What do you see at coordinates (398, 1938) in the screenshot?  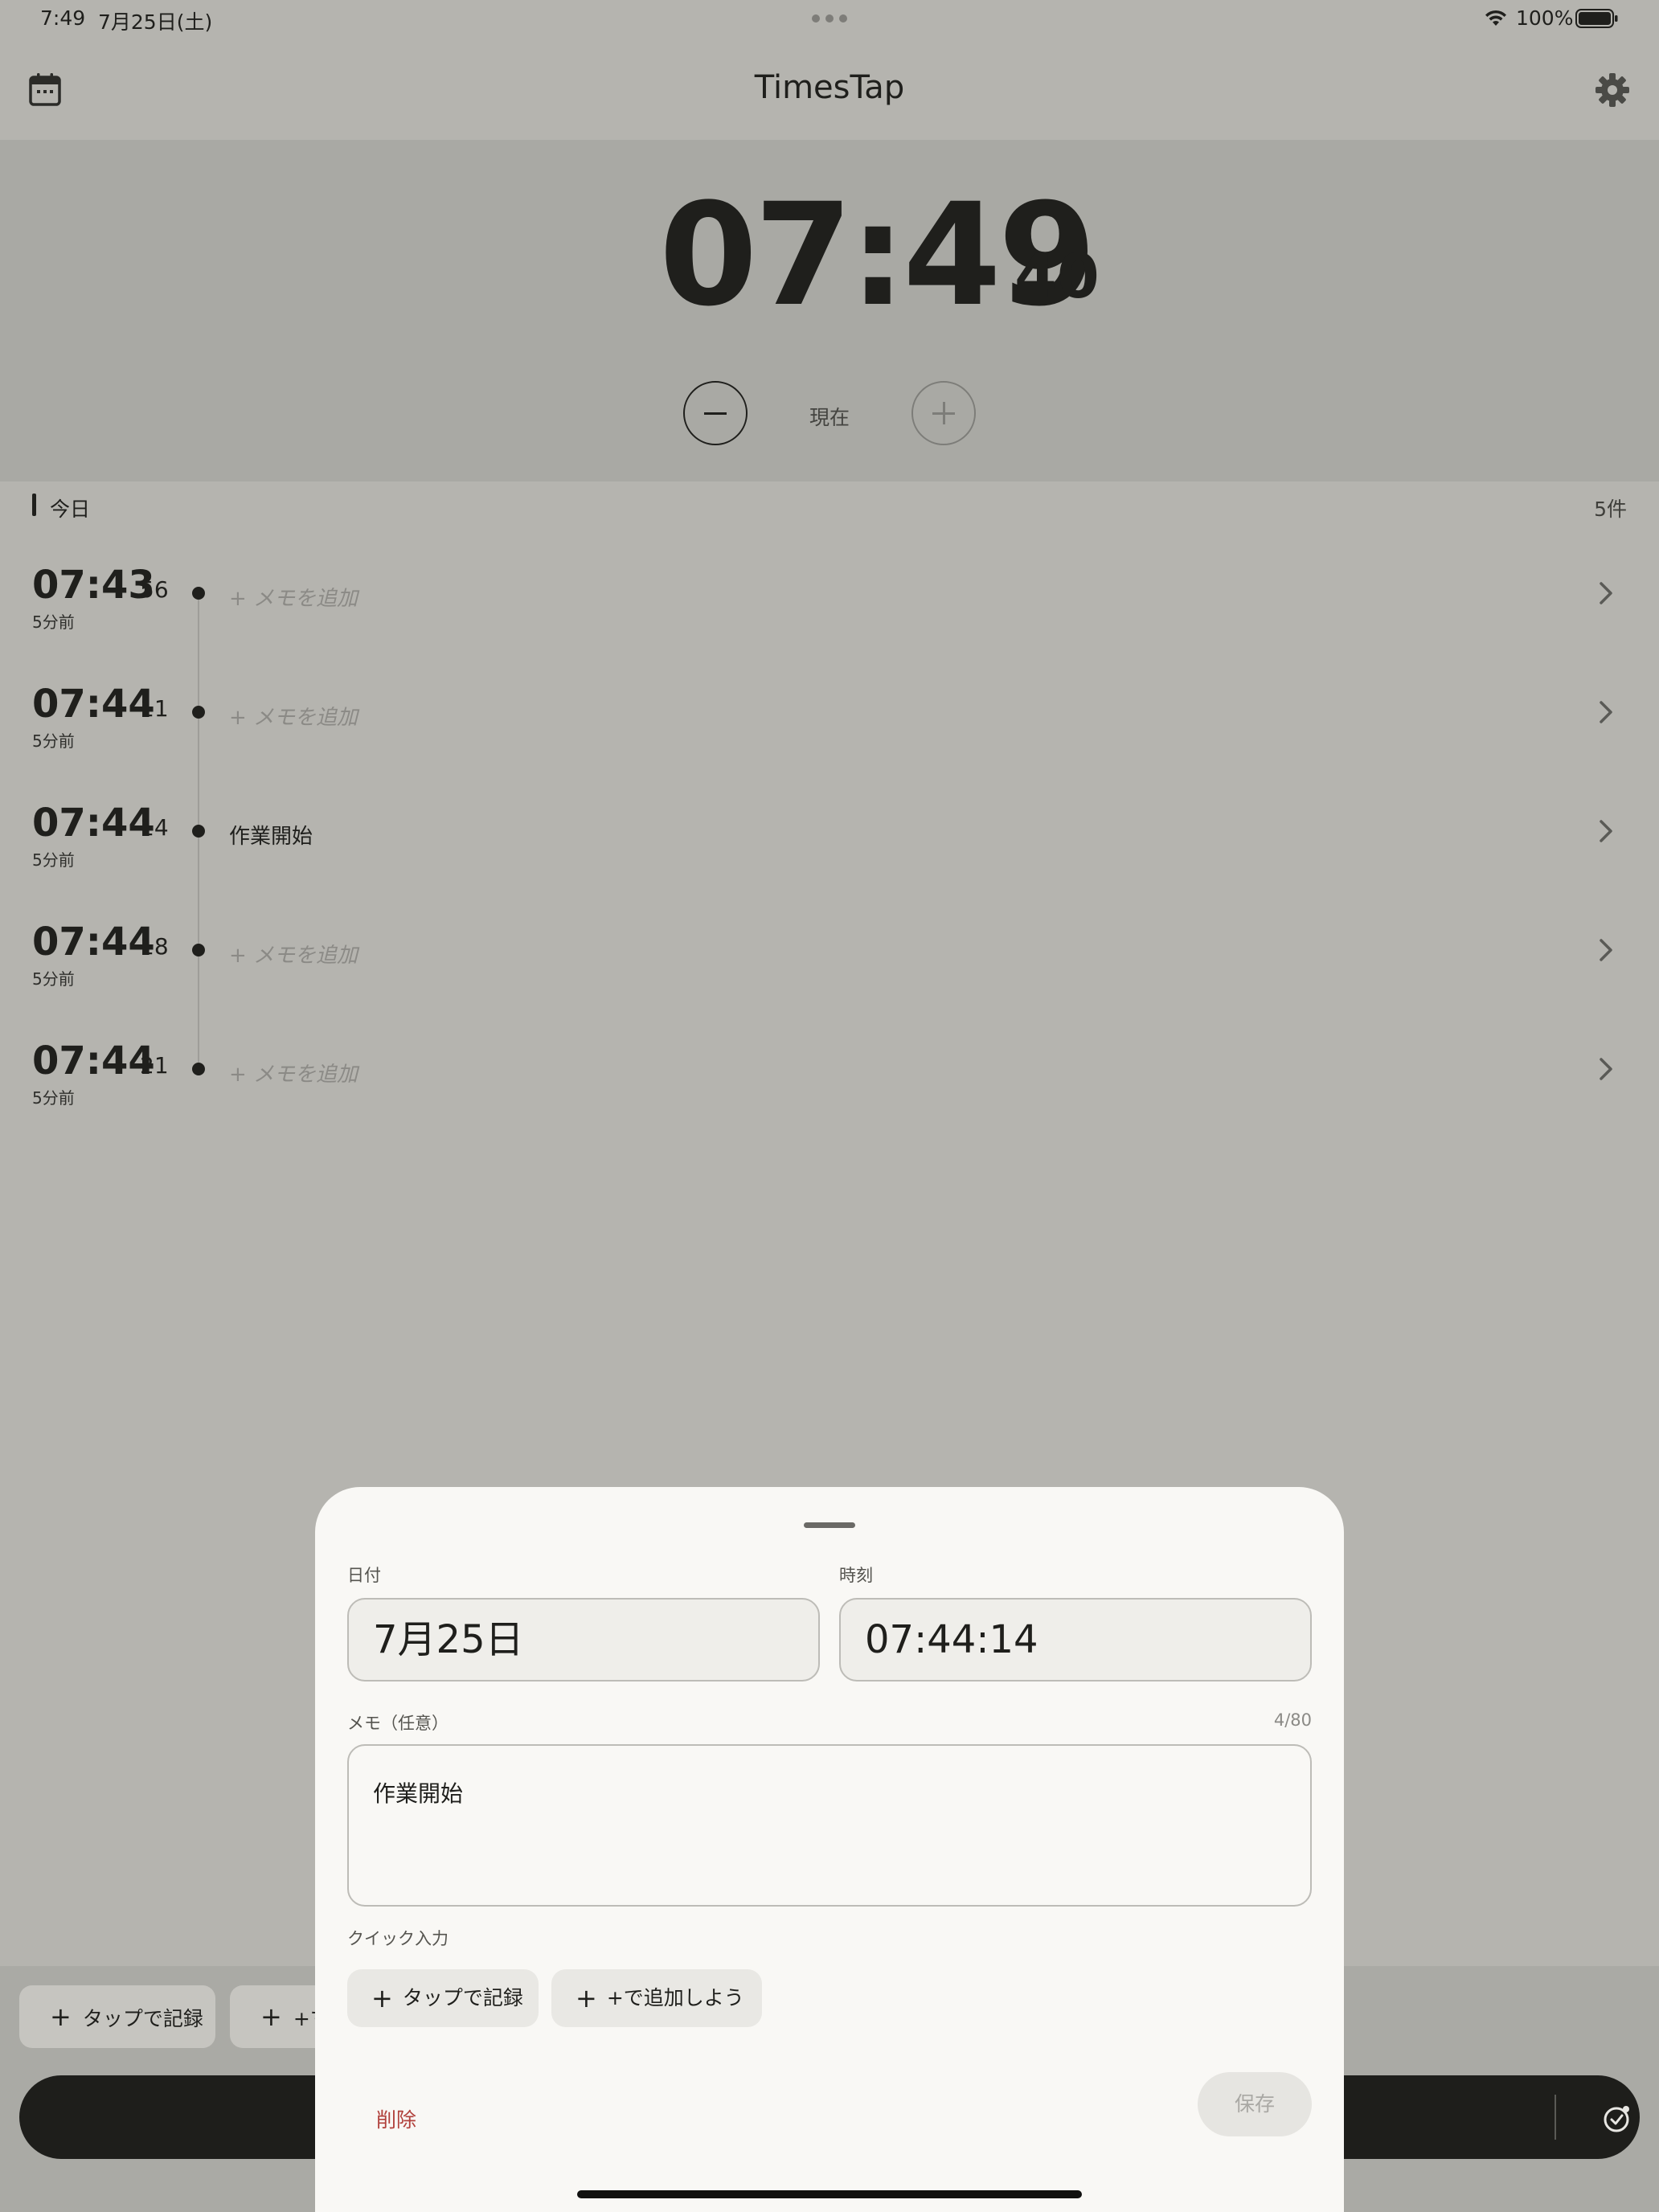 I see `quick-input-label: クイック入力` at bounding box center [398, 1938].